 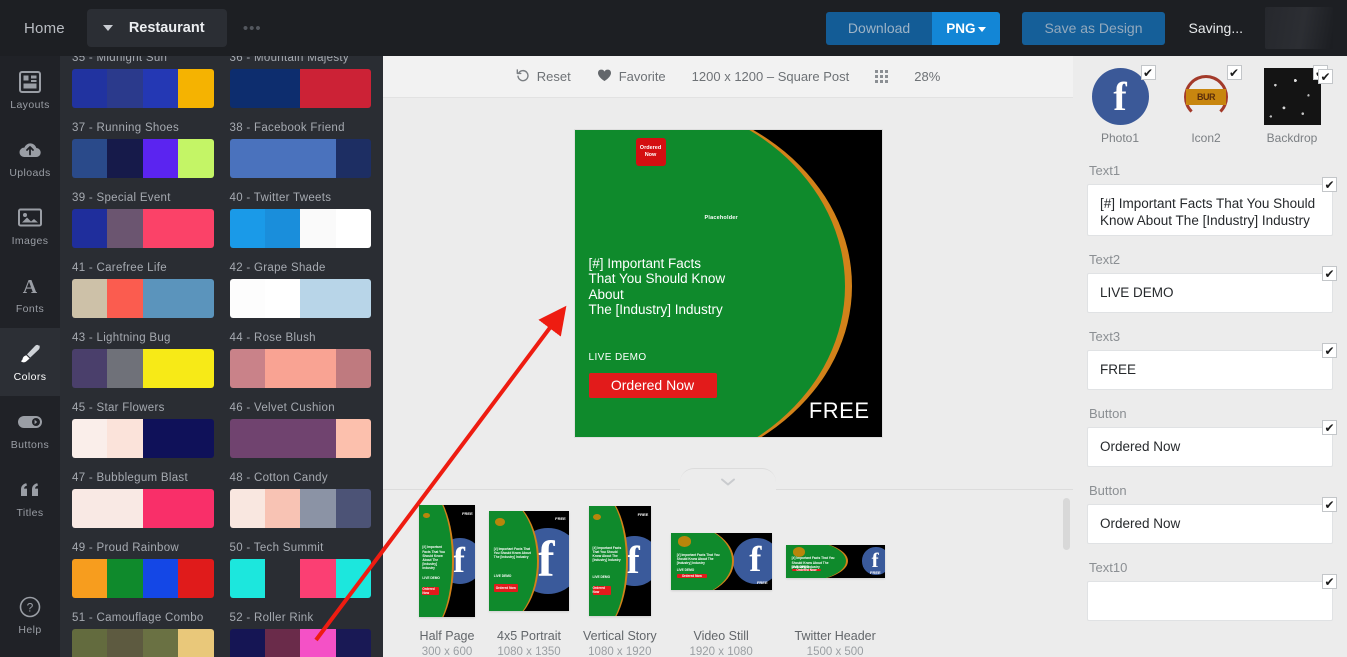 I want to click on palette-item: 41 - Carefree Life, so click(x=143, y=283).